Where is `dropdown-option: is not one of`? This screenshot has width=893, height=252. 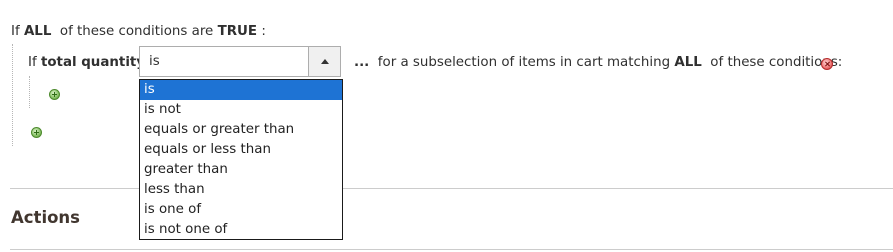
dropdown-option: is not one of is located at coordinates (241, 230).